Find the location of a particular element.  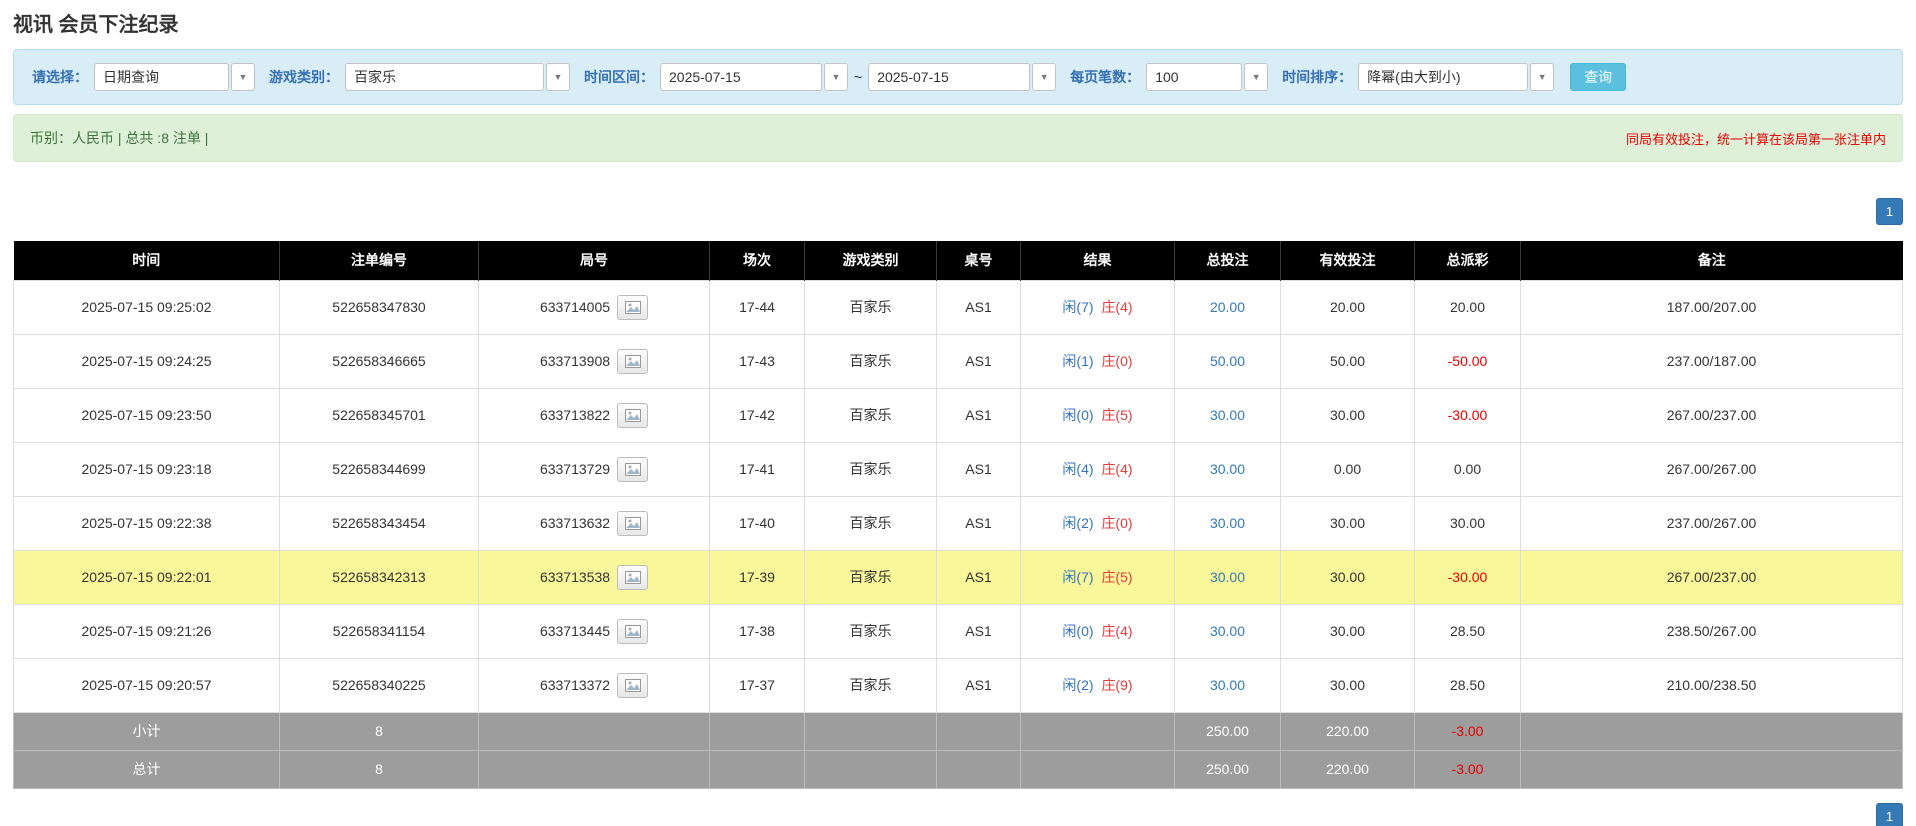

cell-payout: 28.50 is located at coordinates (1467, 685).